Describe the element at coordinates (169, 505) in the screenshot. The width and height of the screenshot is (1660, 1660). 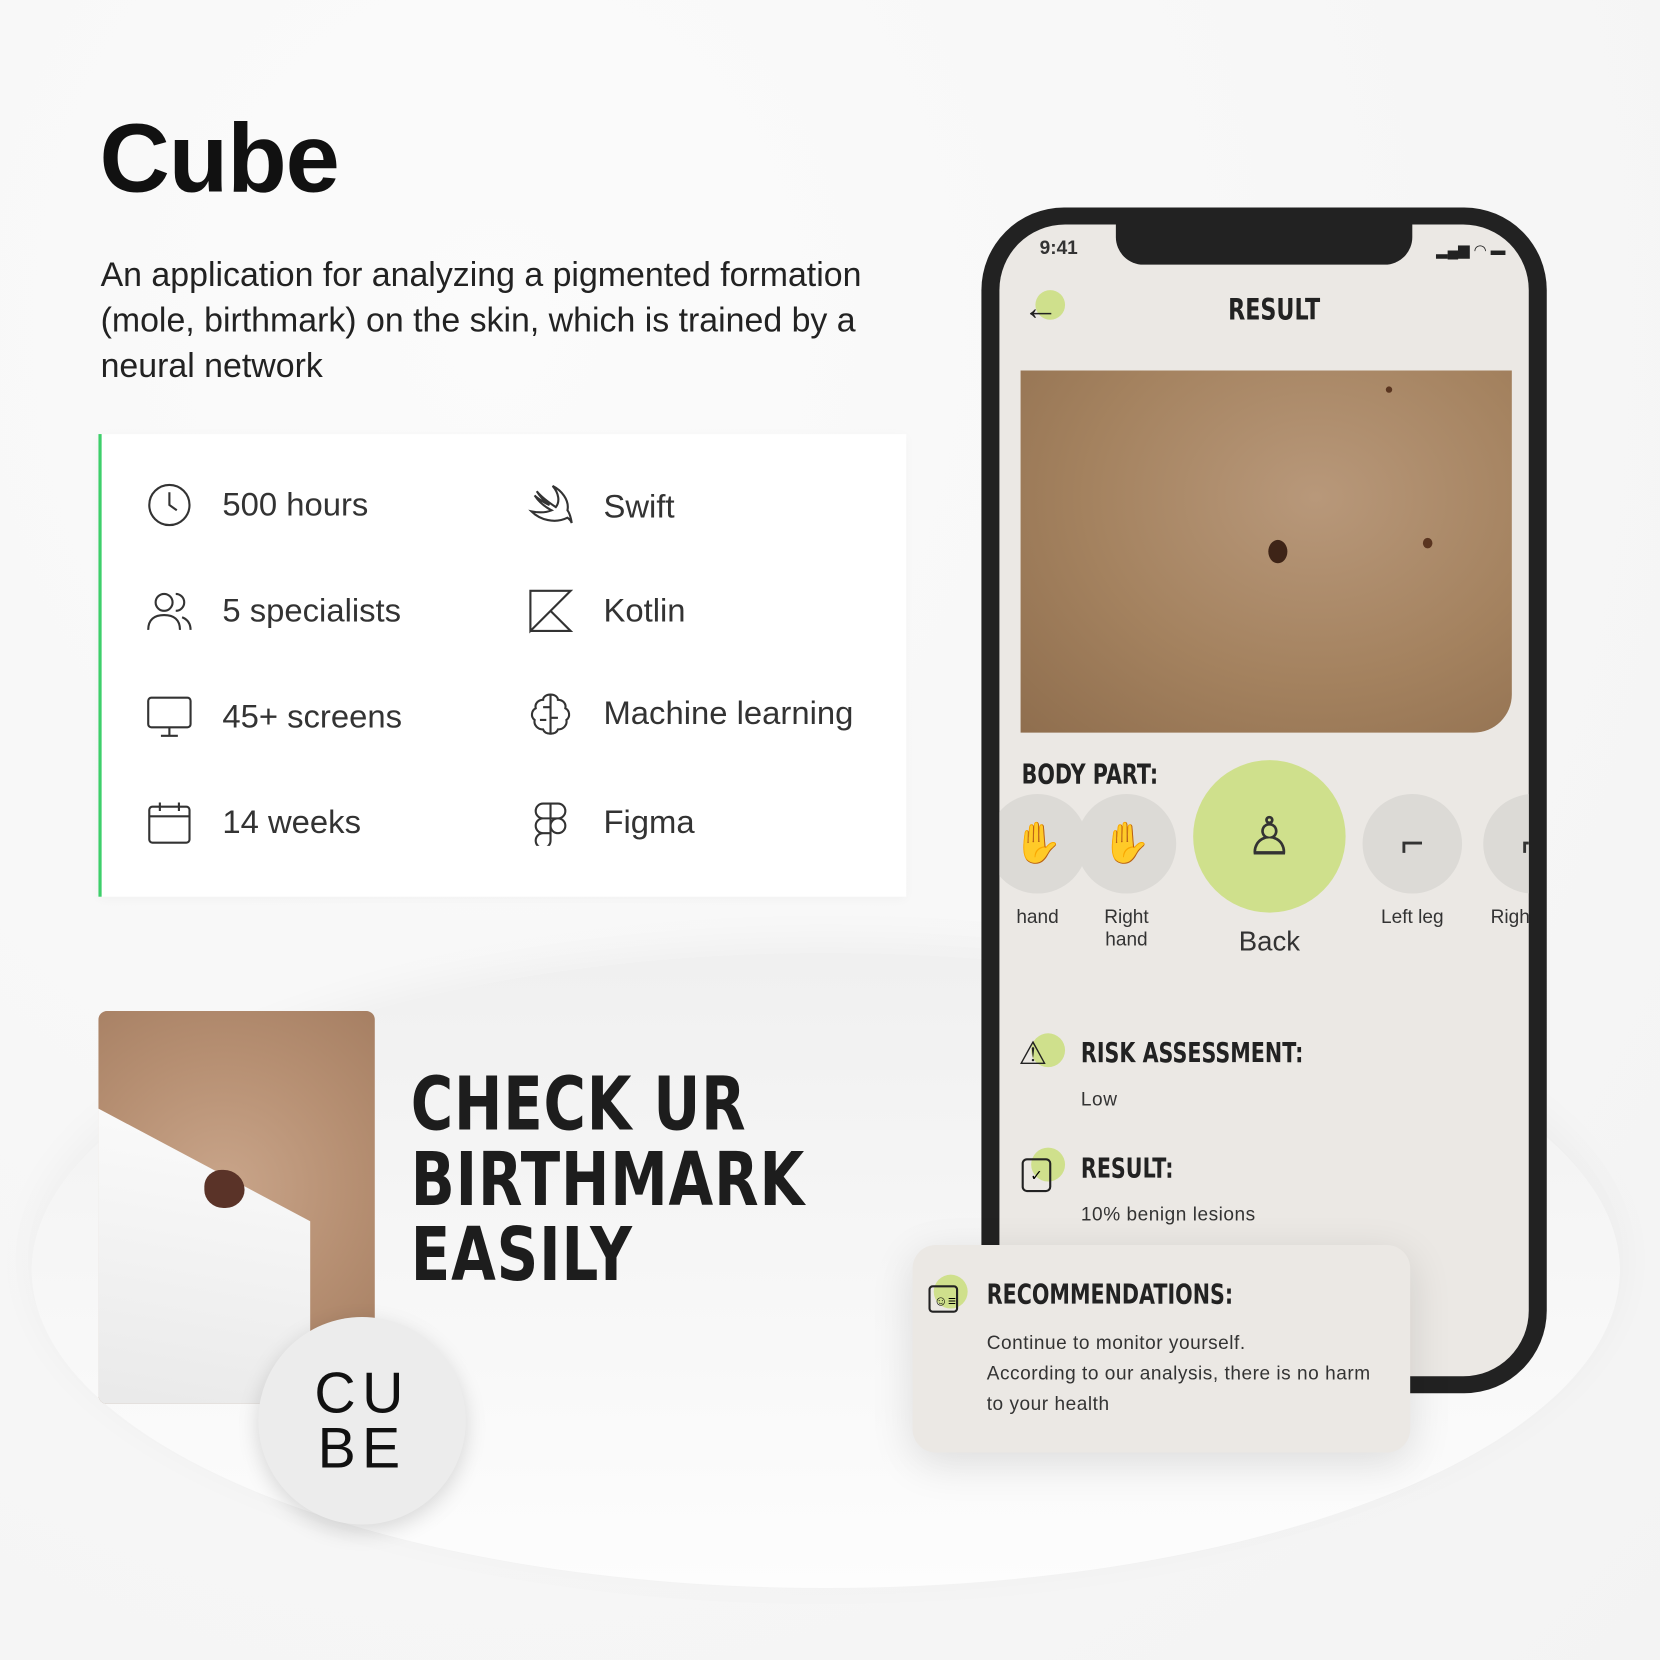
I see `clock-icon` at that location.